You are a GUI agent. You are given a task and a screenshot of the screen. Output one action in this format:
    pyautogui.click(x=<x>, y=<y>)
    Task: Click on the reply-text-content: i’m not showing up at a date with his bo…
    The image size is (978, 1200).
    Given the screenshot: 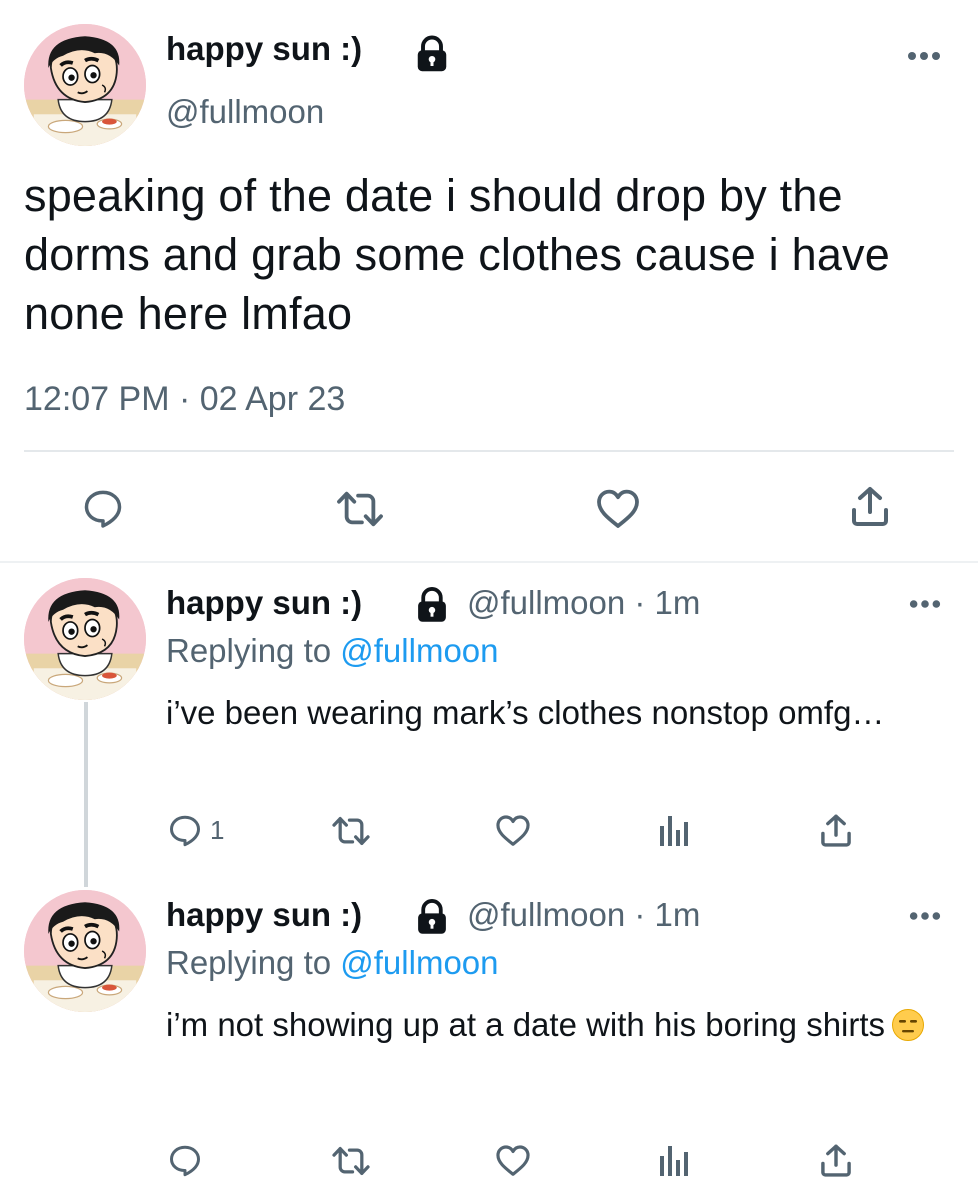 What is the action you would take?
    pyautogui.click(x=526, y=1024)
    